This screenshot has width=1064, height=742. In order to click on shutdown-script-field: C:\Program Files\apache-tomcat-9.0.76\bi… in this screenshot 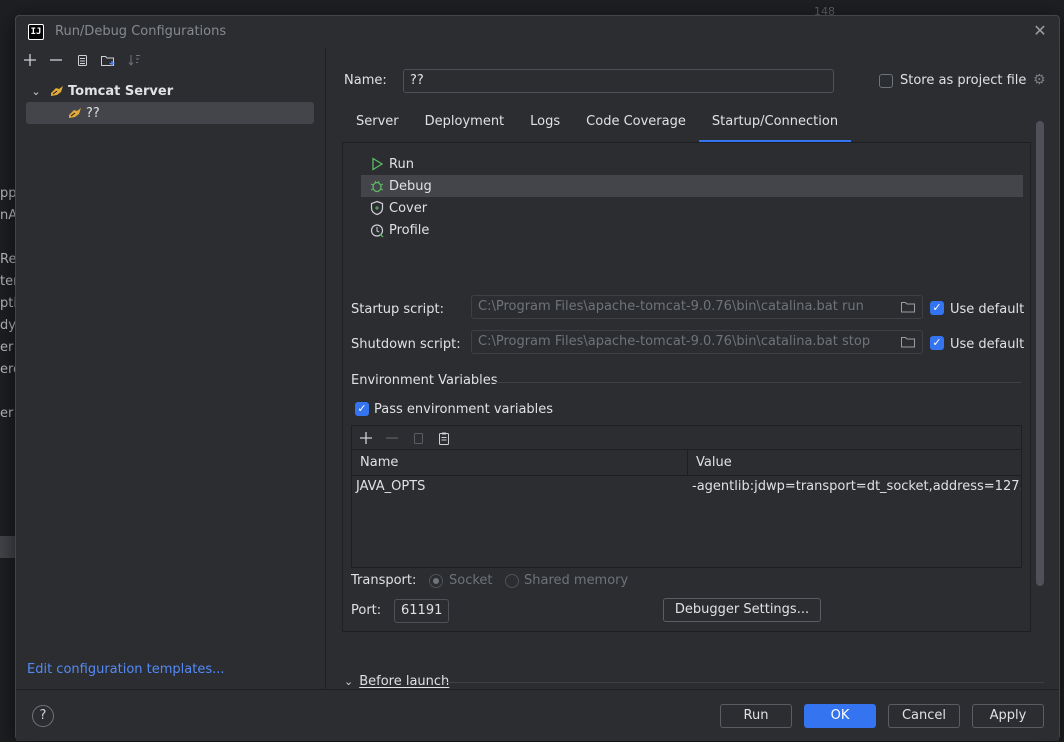, I will do `click(697, 342)`.